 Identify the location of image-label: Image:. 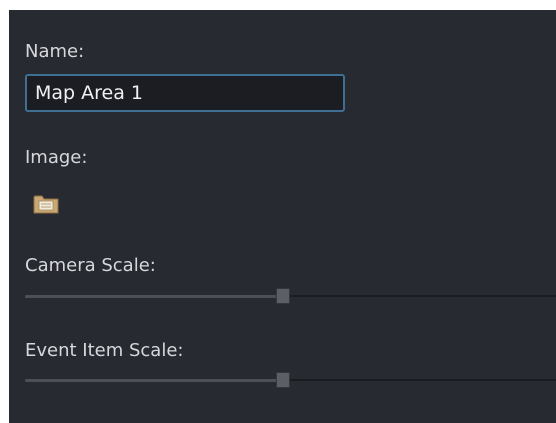
(56, 157).